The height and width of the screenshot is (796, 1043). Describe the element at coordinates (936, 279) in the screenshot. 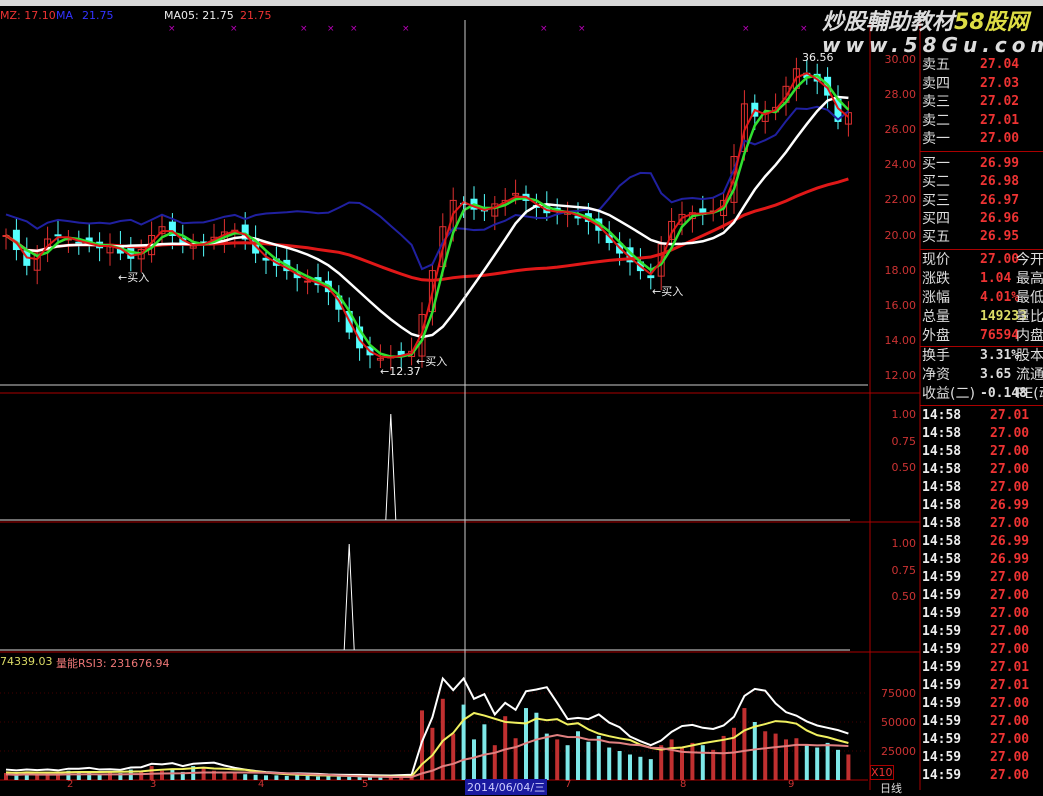

I see `row-label: 涨跌` at that location.